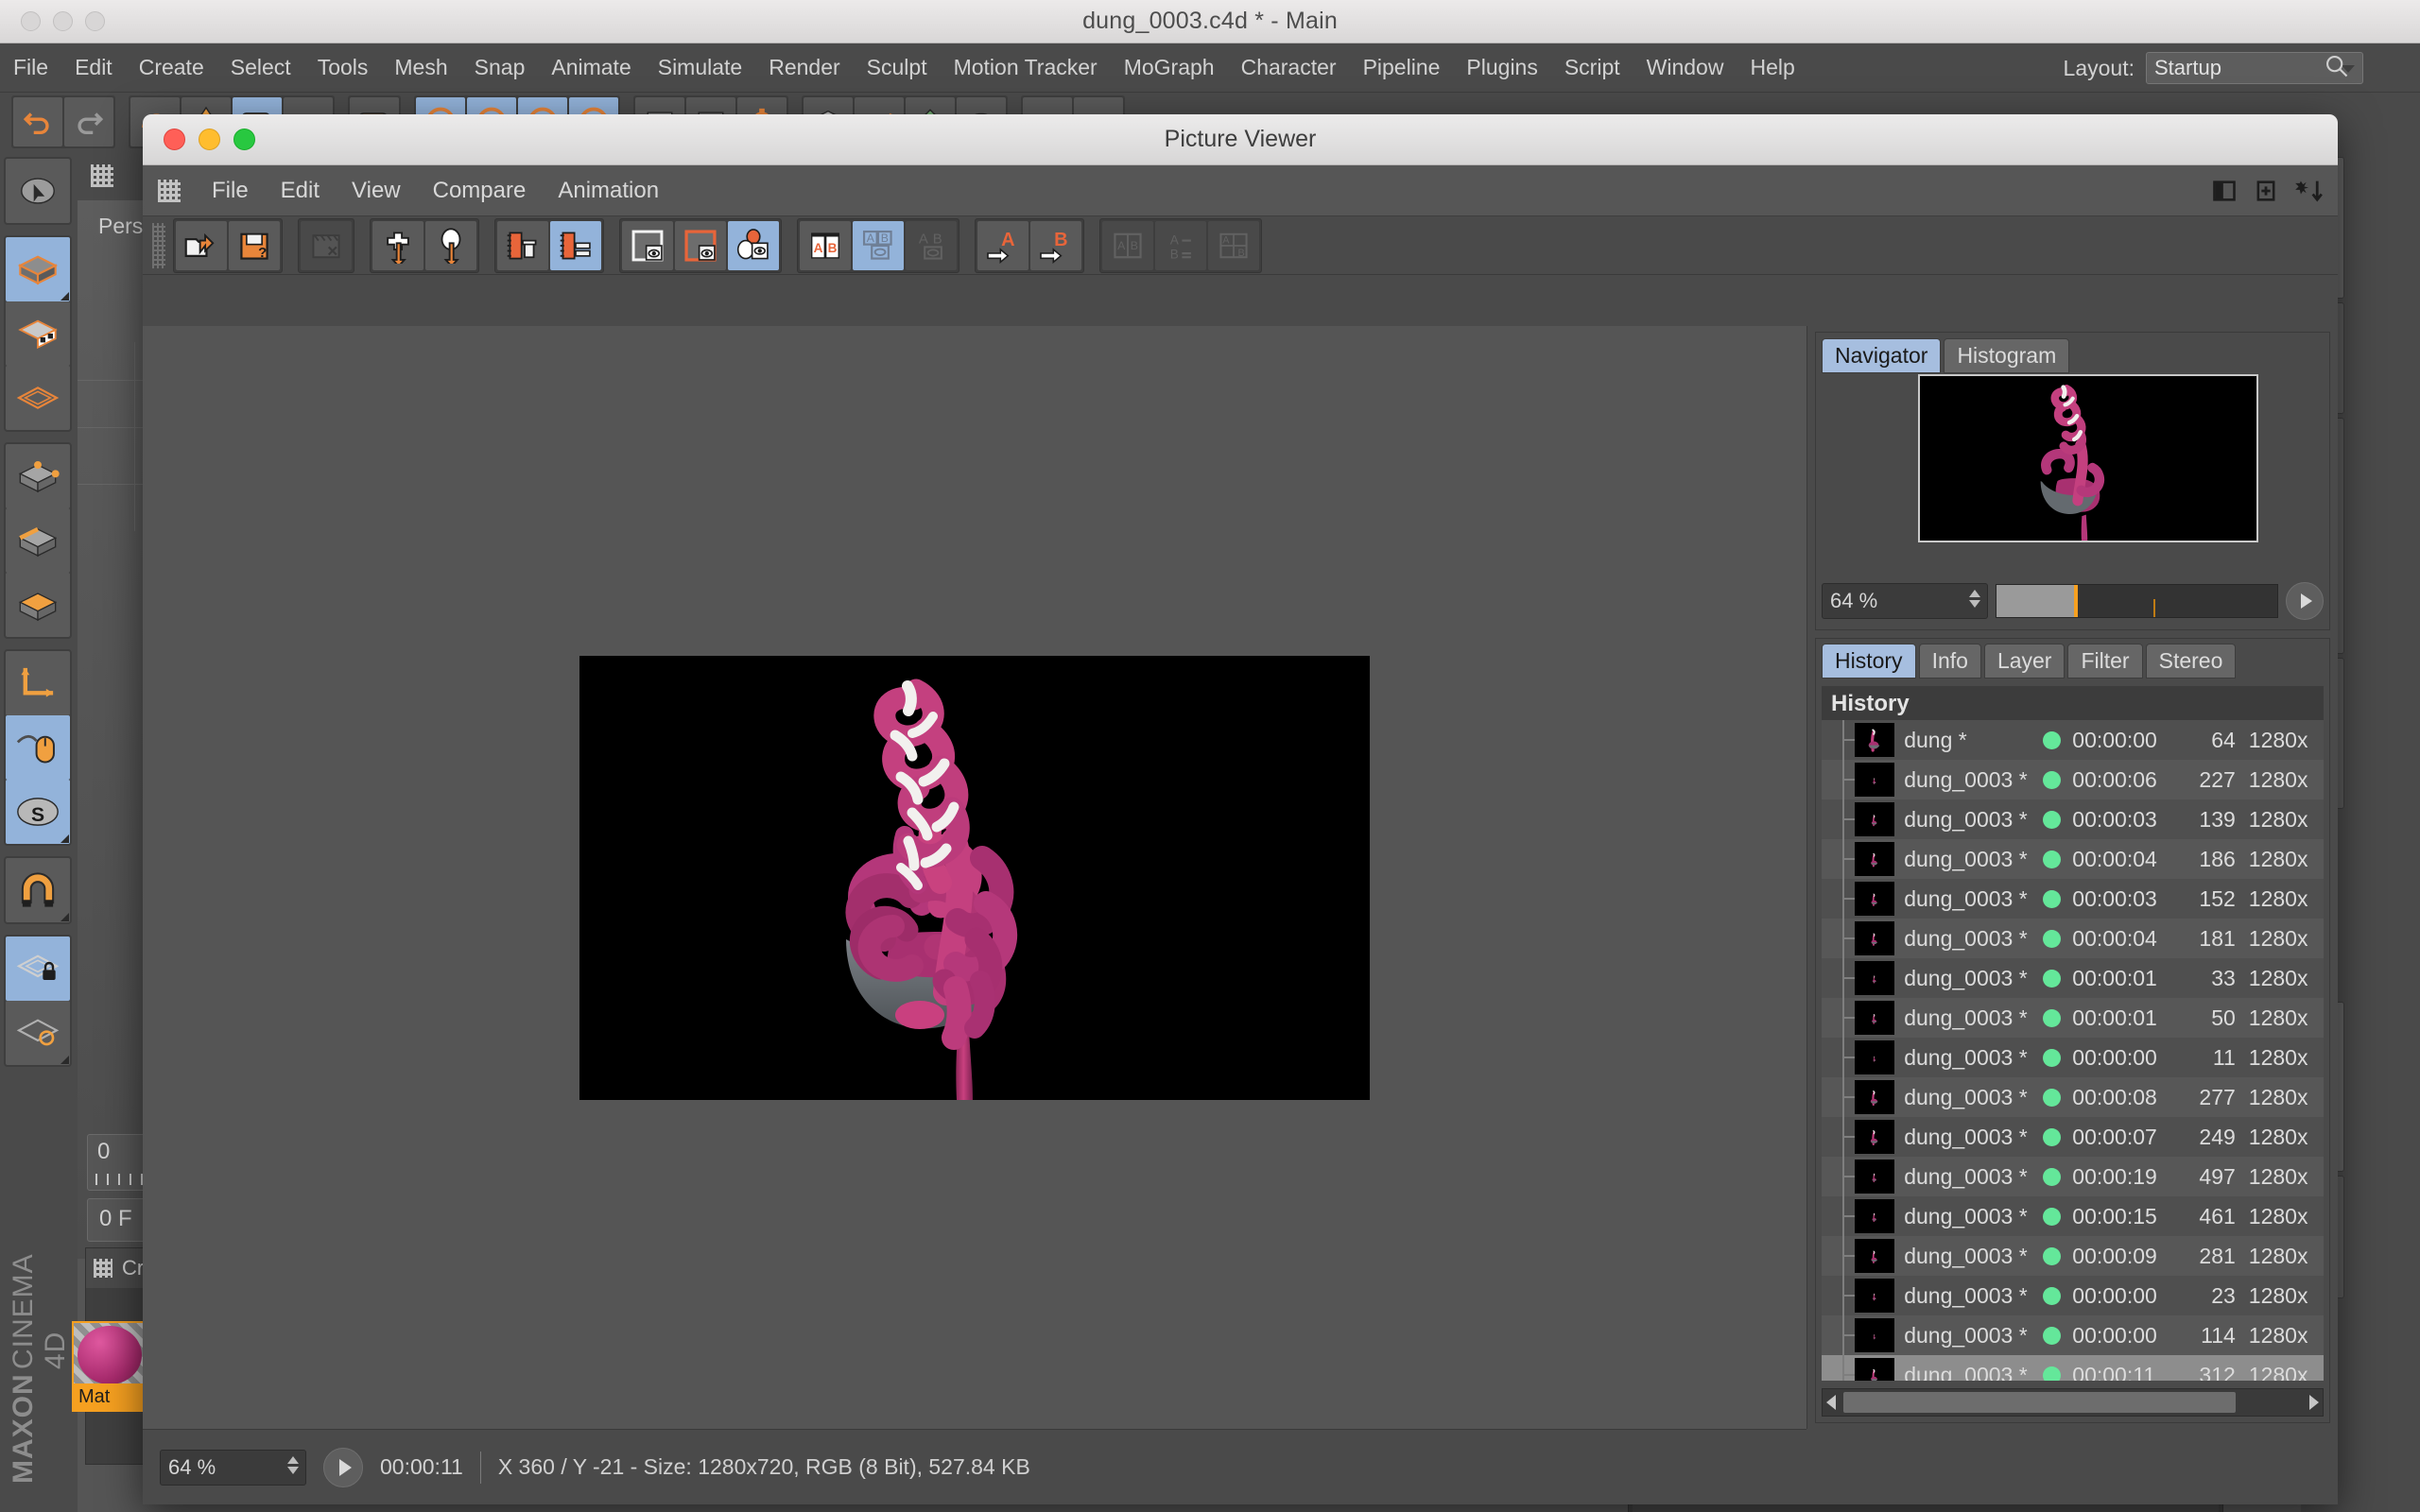  I want to click on pv-menubar-controls, so click(2267, 190).